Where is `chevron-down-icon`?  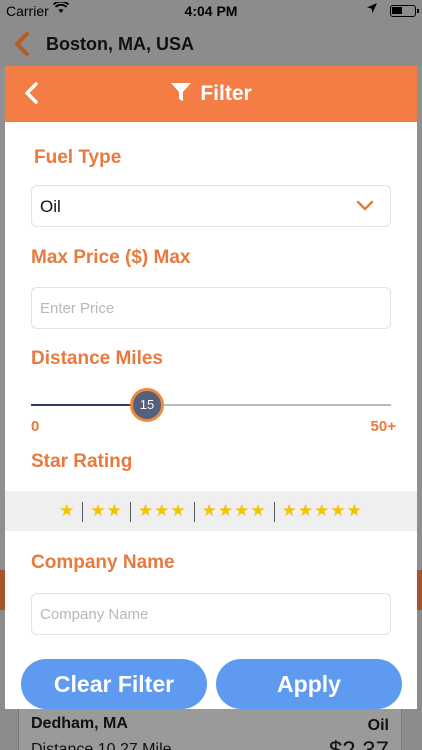 chevron-down-icon is located at coordinates (365, 208).